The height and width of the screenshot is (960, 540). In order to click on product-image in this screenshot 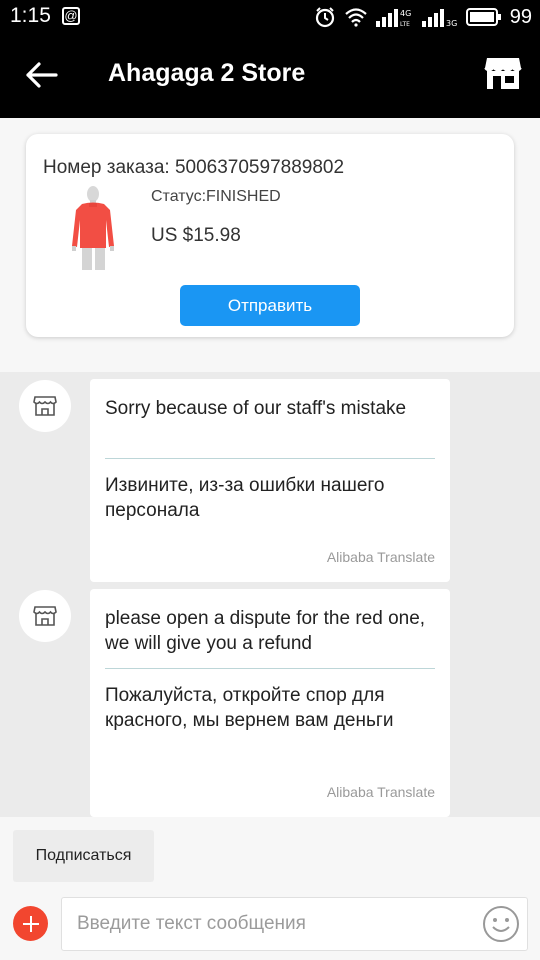, I will do `click(93, 230)`.